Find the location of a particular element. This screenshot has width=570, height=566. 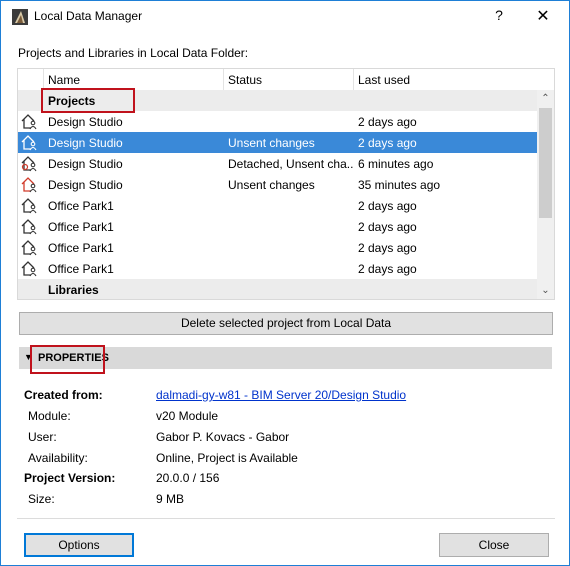

footer-divider is located at coordinates (286, 518).